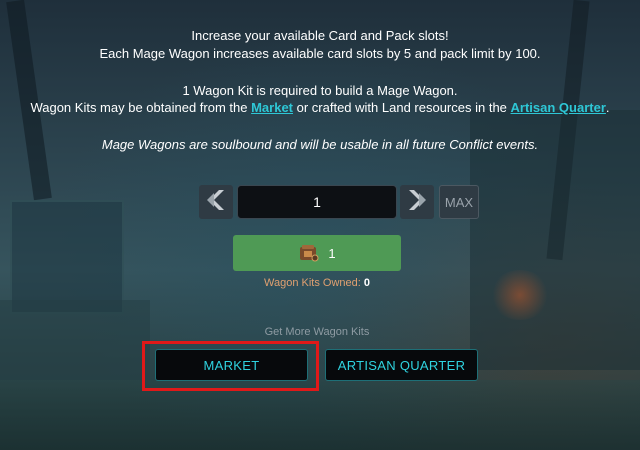  Describe the element at coordinates (309, 253) in the screenshot. I see `wagon-kit-icon` at that location.